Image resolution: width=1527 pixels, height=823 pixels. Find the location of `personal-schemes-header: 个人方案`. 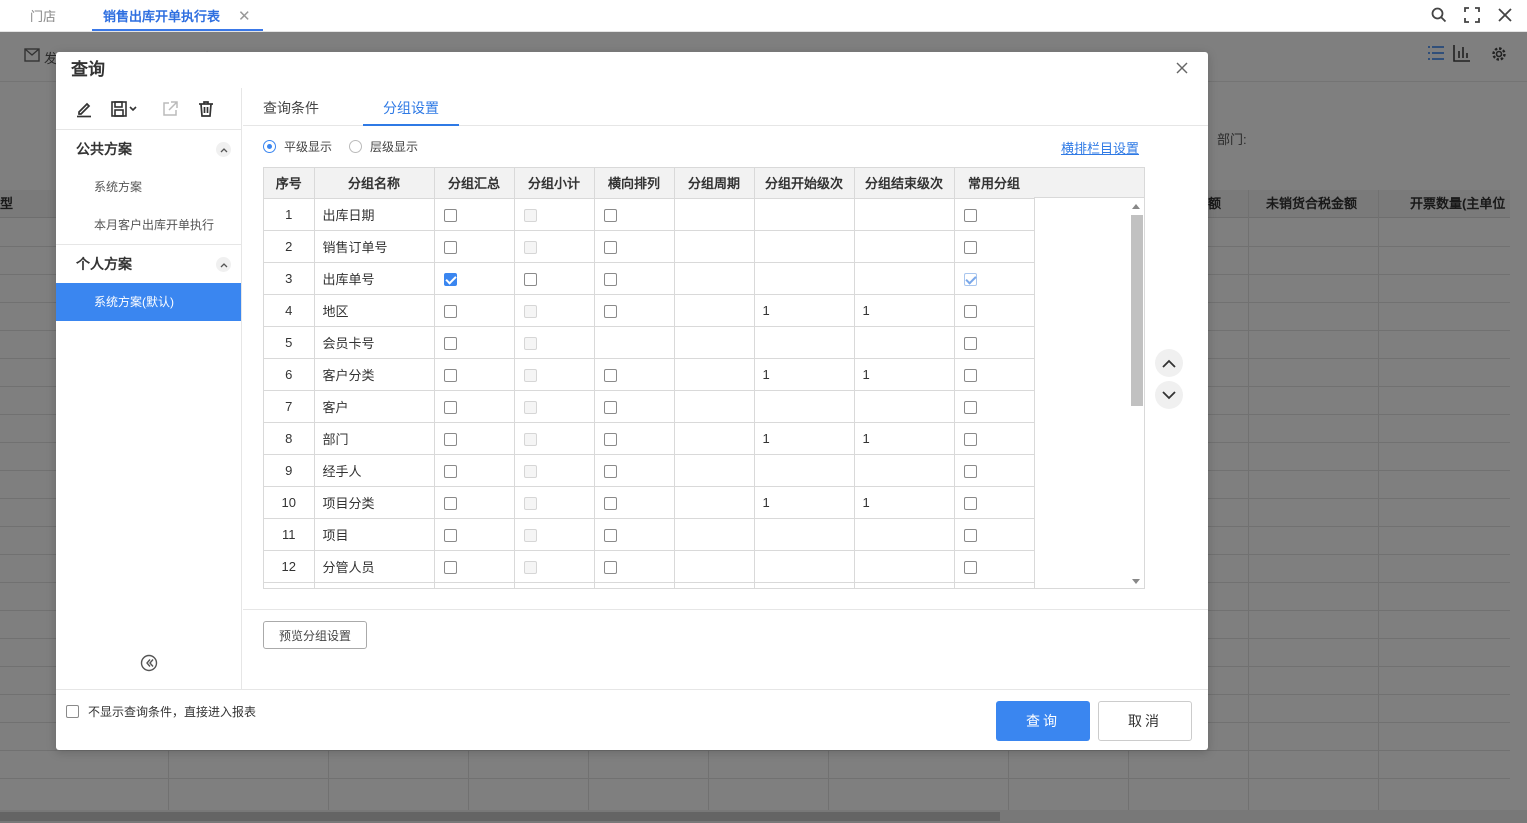

personal-schemes-header: 个人方案 is located at coordinates (148, 264).